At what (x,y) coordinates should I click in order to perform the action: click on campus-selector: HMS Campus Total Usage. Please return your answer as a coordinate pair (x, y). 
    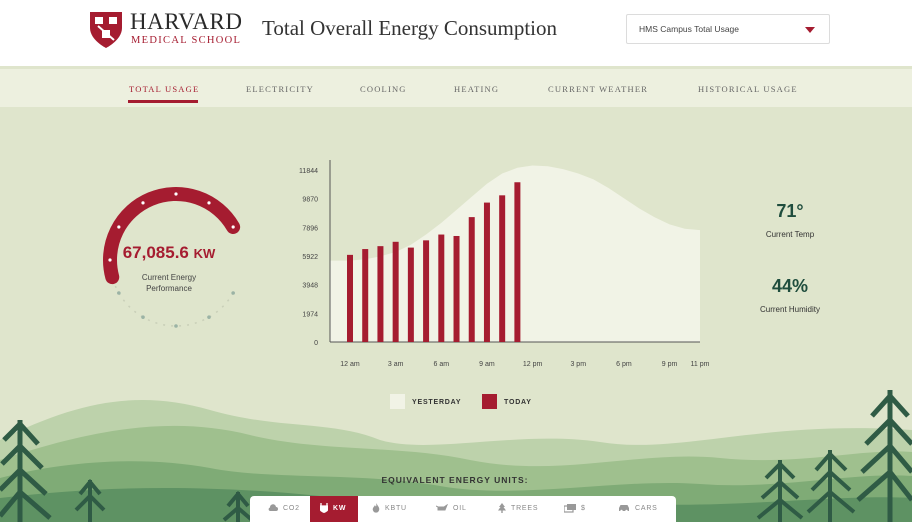
    Looking at the image, I should click on (728, 29).